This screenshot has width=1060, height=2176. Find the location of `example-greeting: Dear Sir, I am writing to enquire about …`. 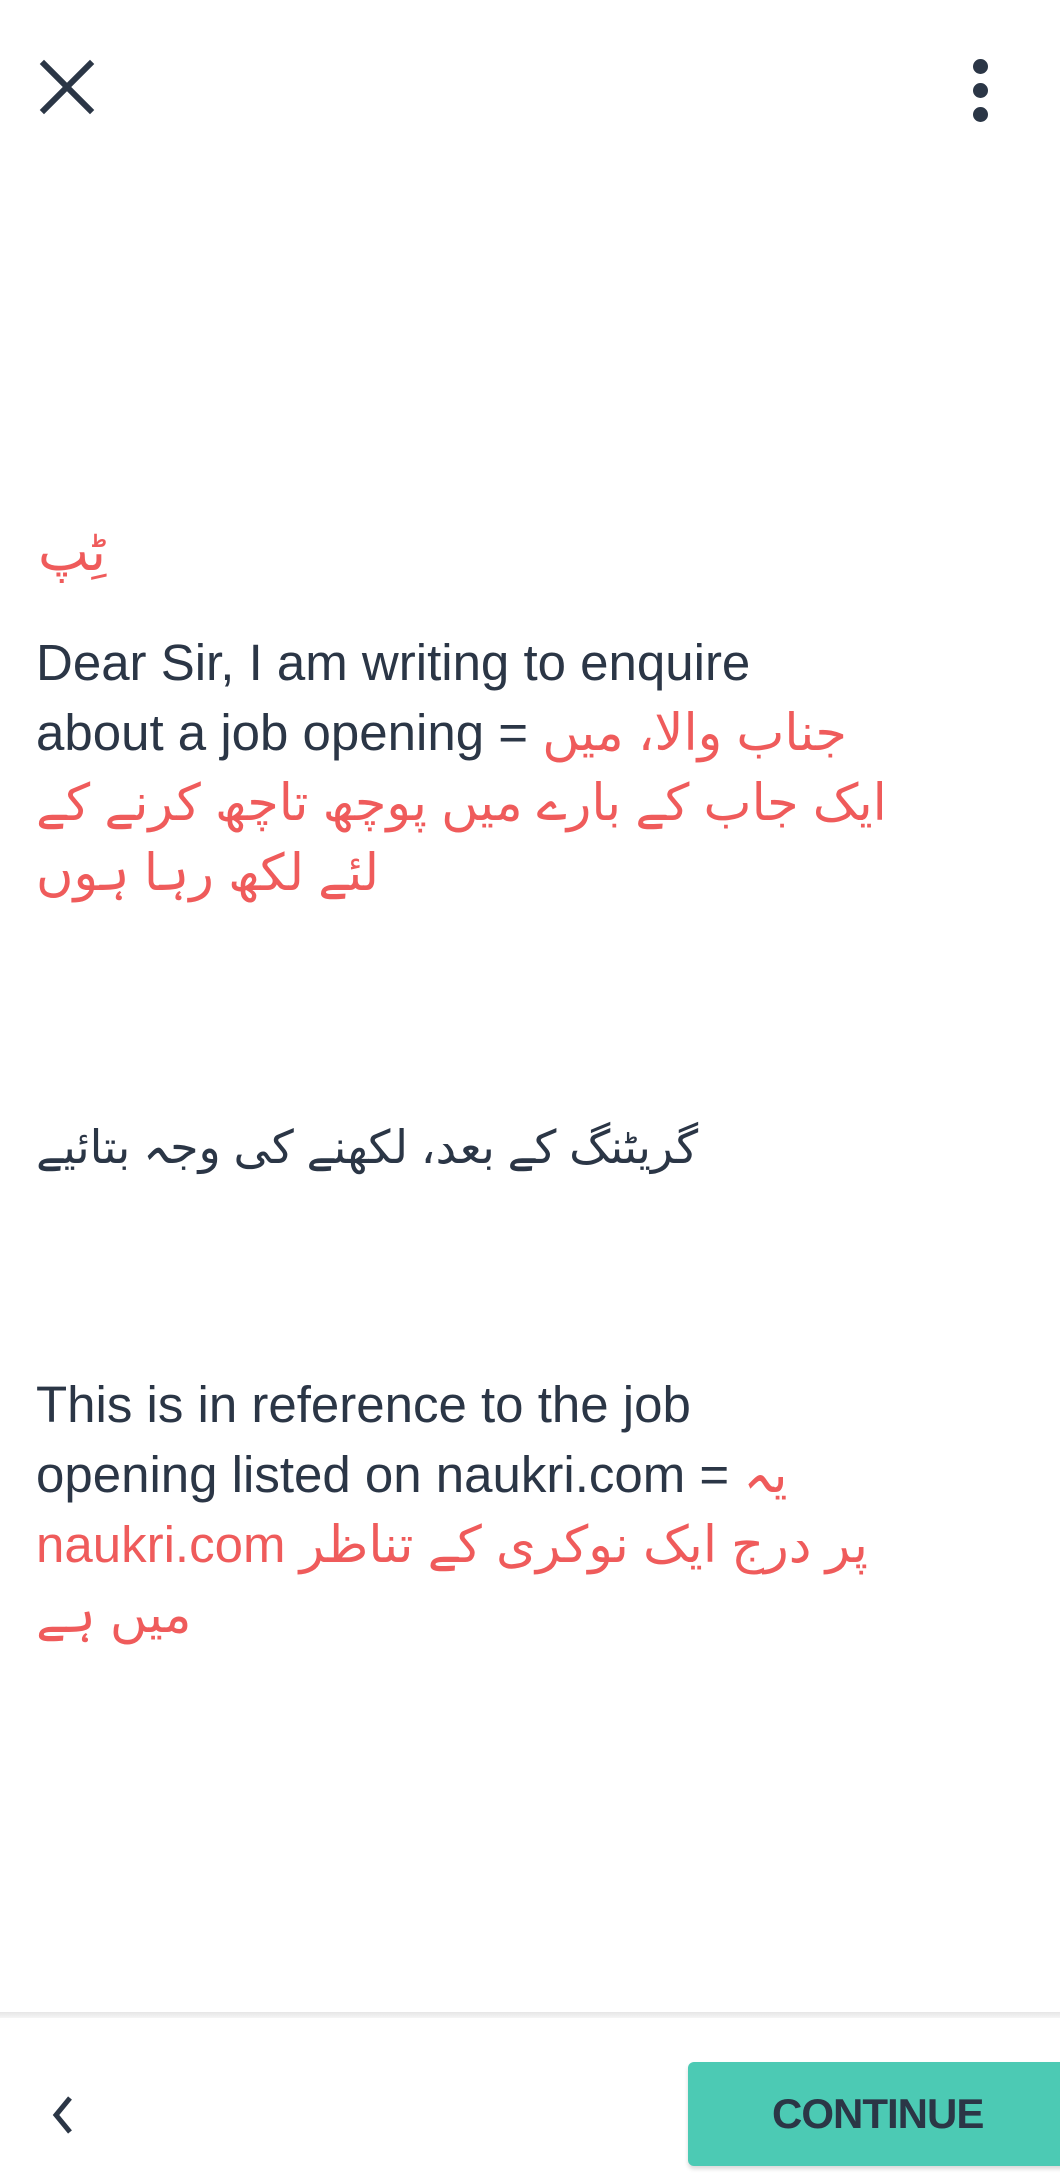

example-greeting: Dear Sir, I am writing to enquire about … is located at coordinates (526, 768).